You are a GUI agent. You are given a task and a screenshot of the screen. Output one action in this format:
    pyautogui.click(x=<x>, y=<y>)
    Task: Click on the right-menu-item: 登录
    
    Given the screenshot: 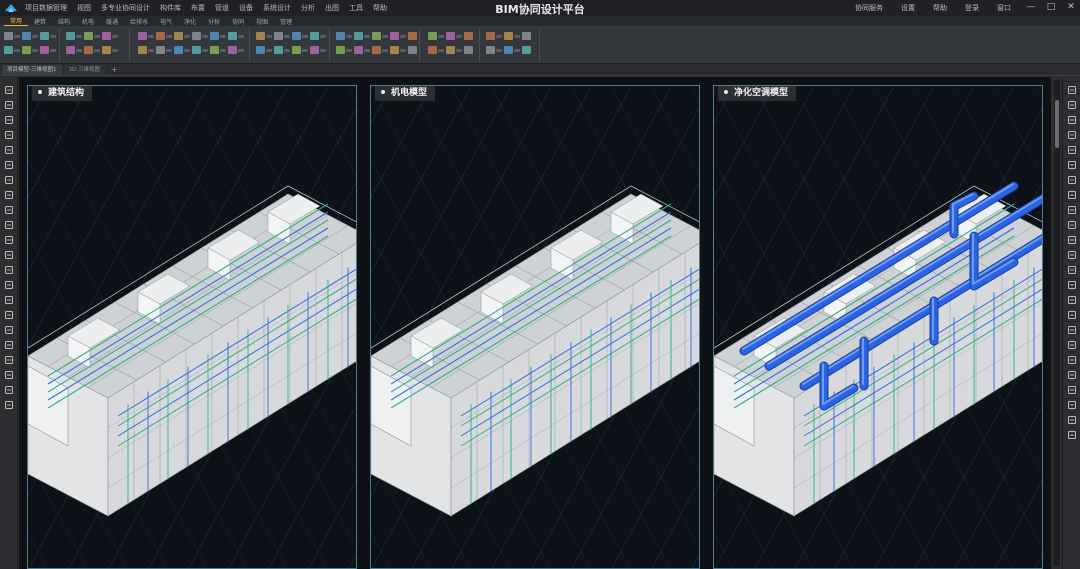 What is the action you would take?
    pyautogui.click(x=972, y=8)
    